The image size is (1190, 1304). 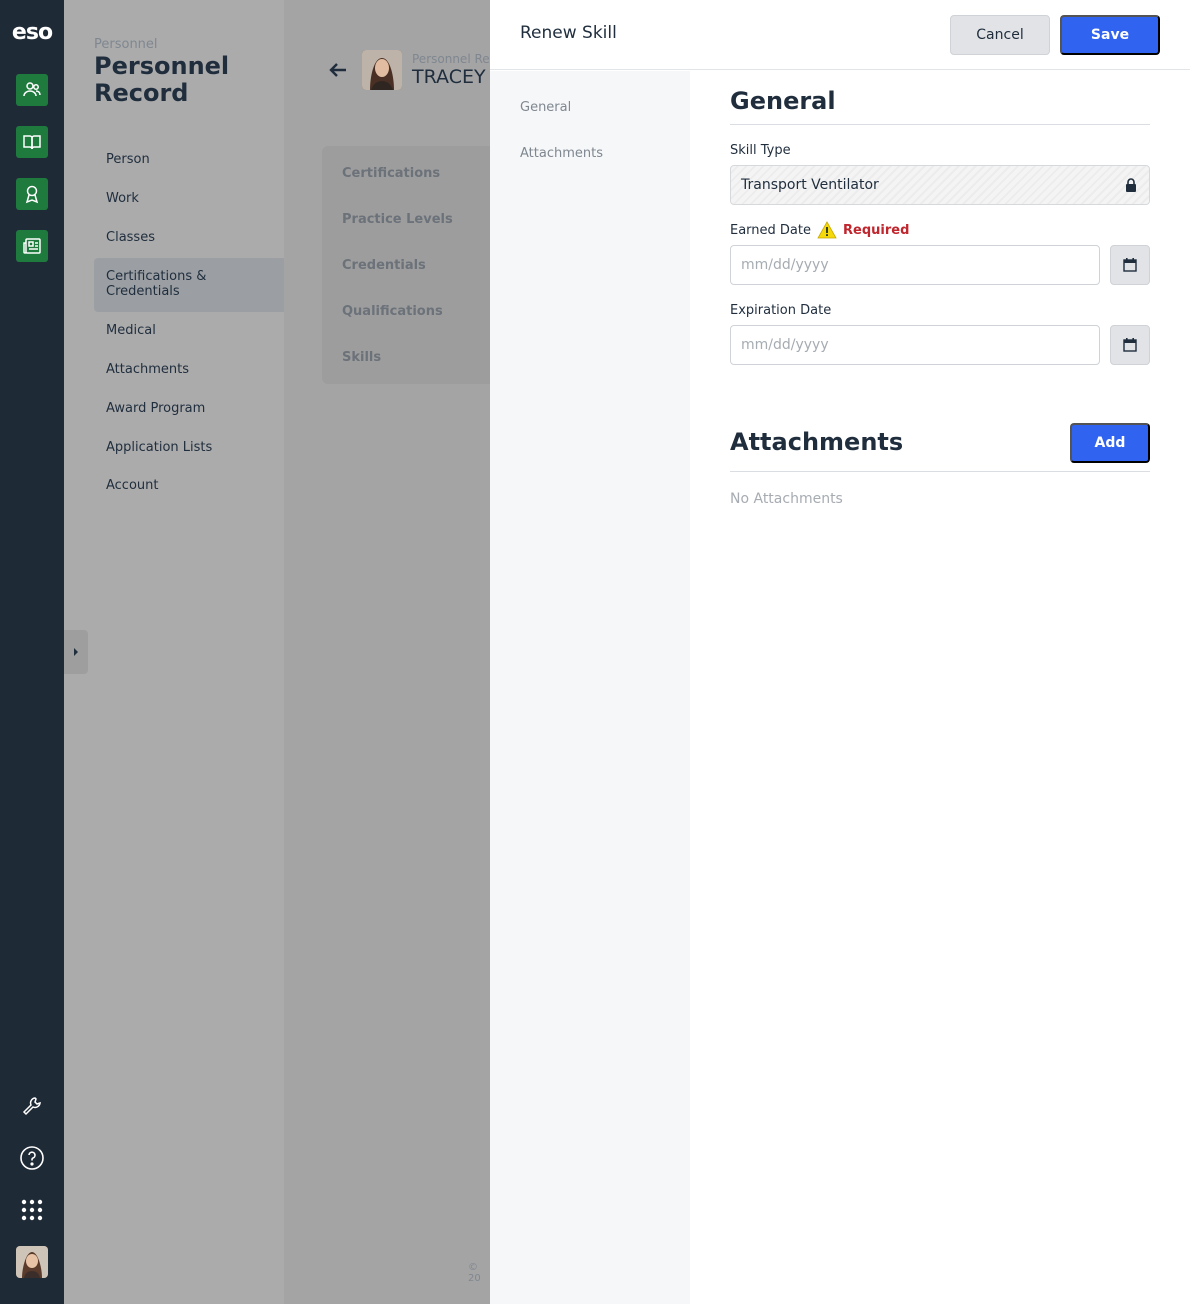 What do you see at coordinates (32, 32) in the screenshot?
I see `eso-logo: eso` at bounding box center [32, 32].